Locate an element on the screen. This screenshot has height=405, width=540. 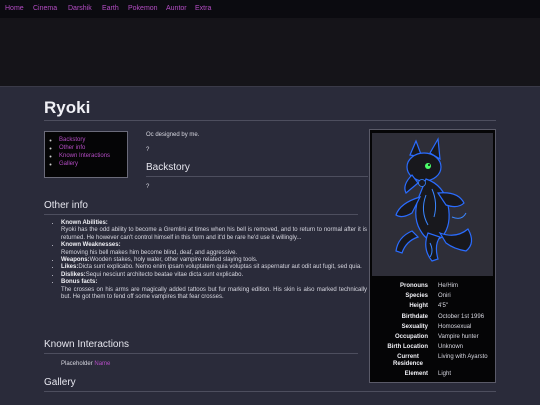
birthdate-label: Birthdate is located at coordinates (414, 317).